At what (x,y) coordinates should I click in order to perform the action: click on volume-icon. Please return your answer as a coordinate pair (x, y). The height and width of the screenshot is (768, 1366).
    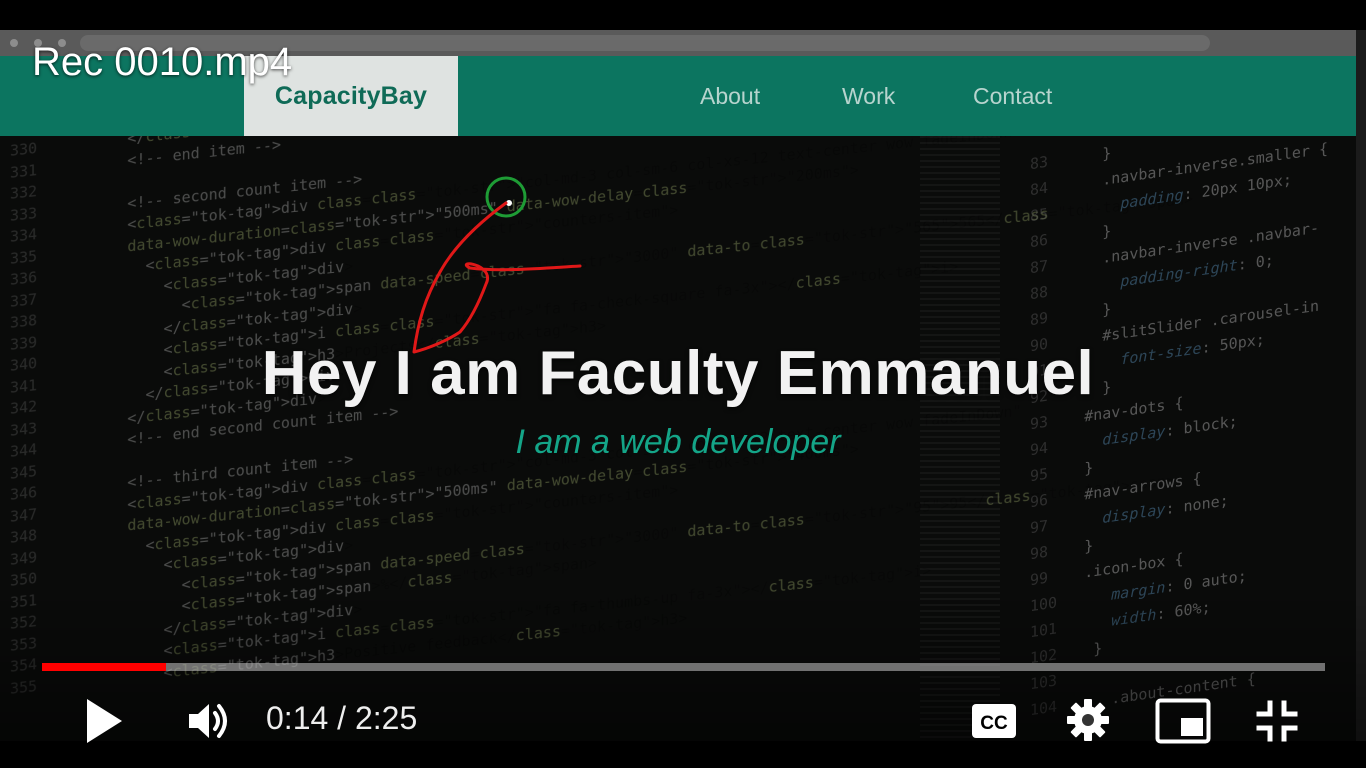
    Looking at the image, I should click on (208, 721).